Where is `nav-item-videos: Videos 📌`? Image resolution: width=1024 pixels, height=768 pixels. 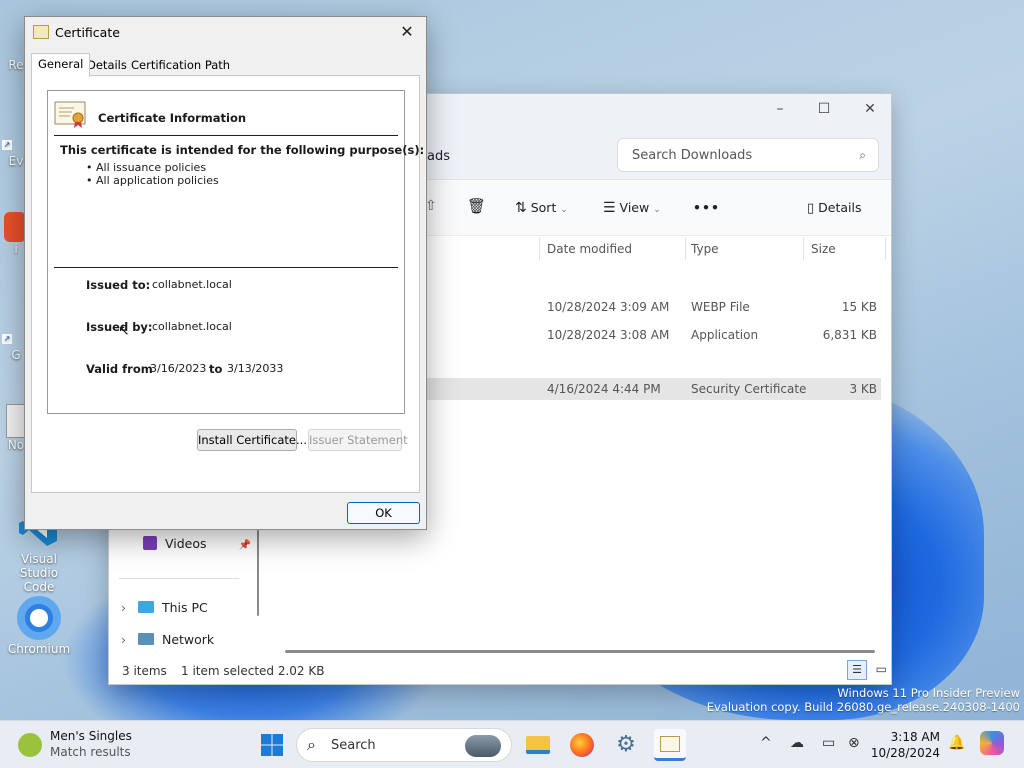
nav-item-videos: Videos 📌 is located at coordinates (197, 547).